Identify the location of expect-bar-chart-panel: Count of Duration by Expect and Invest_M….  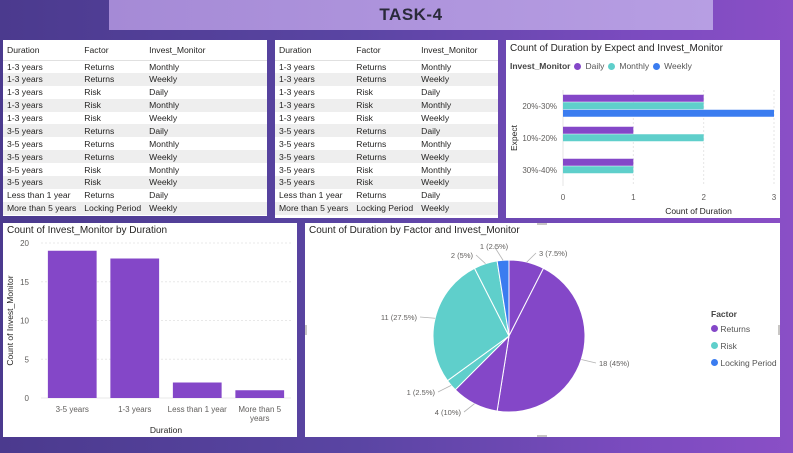
(643, 129).